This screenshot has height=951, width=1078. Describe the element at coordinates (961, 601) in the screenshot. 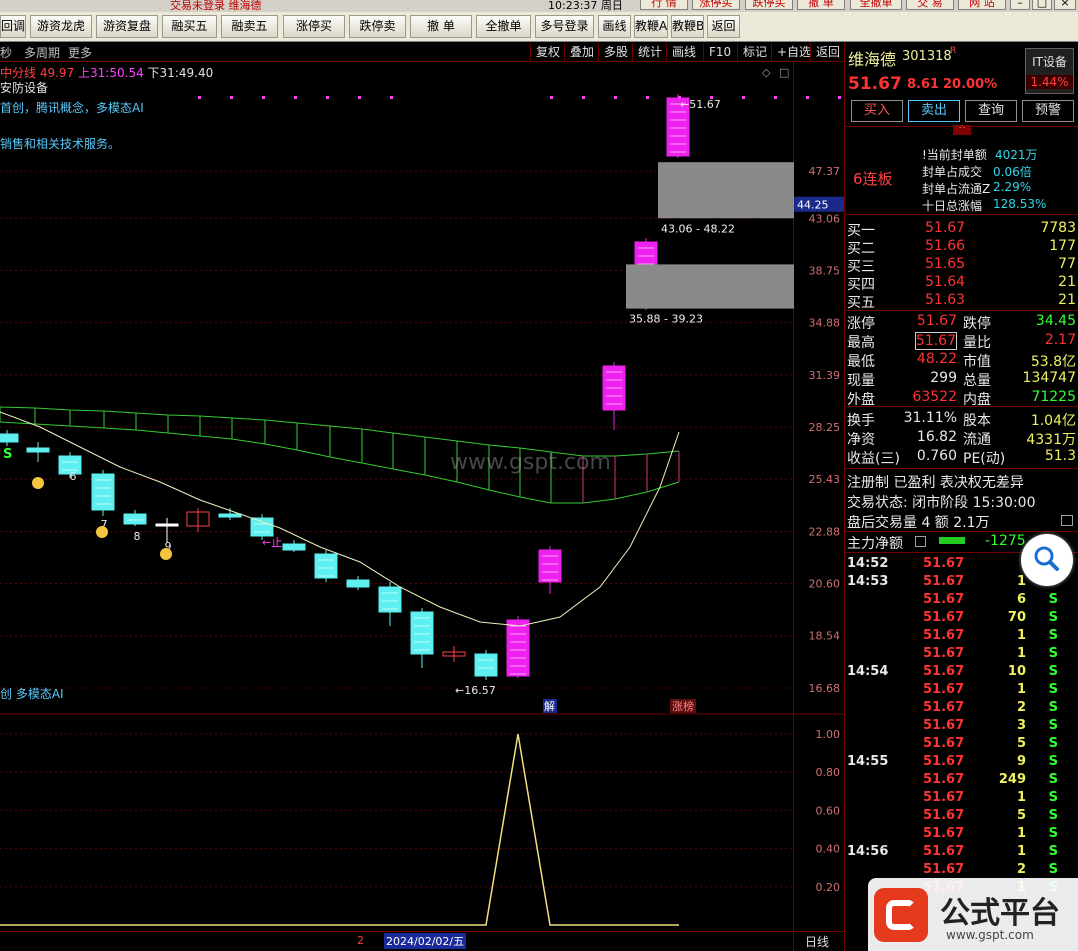

I see `tick-row: 51.67 6 S` at that location.